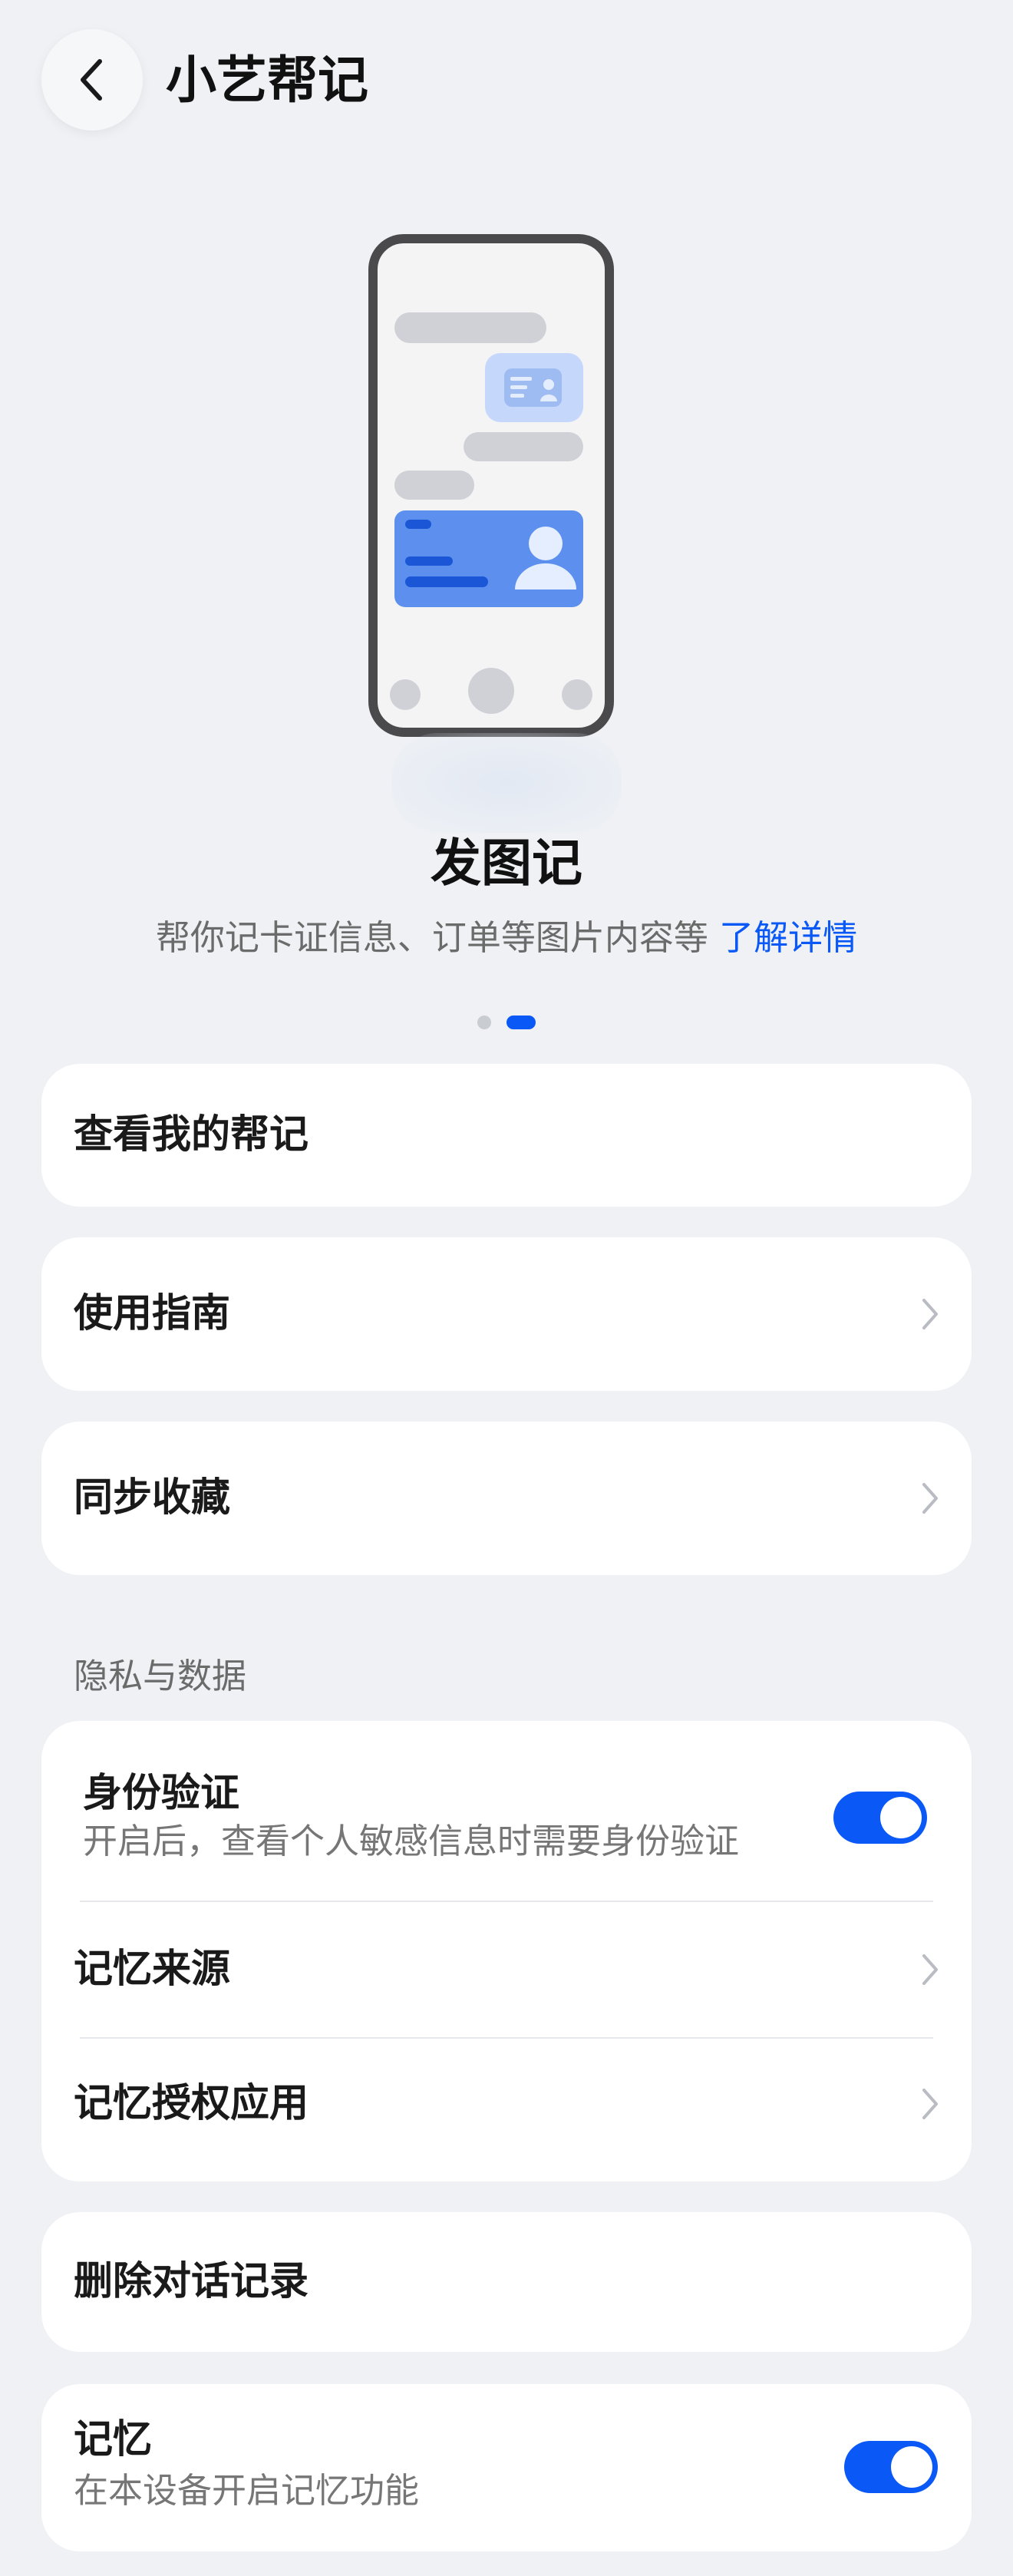 The image size is (1013, 2576). Describe the element at coordinates (192, 1135) in the screenshot. I see `view-notes-label: 查看我的帮记` at that location.